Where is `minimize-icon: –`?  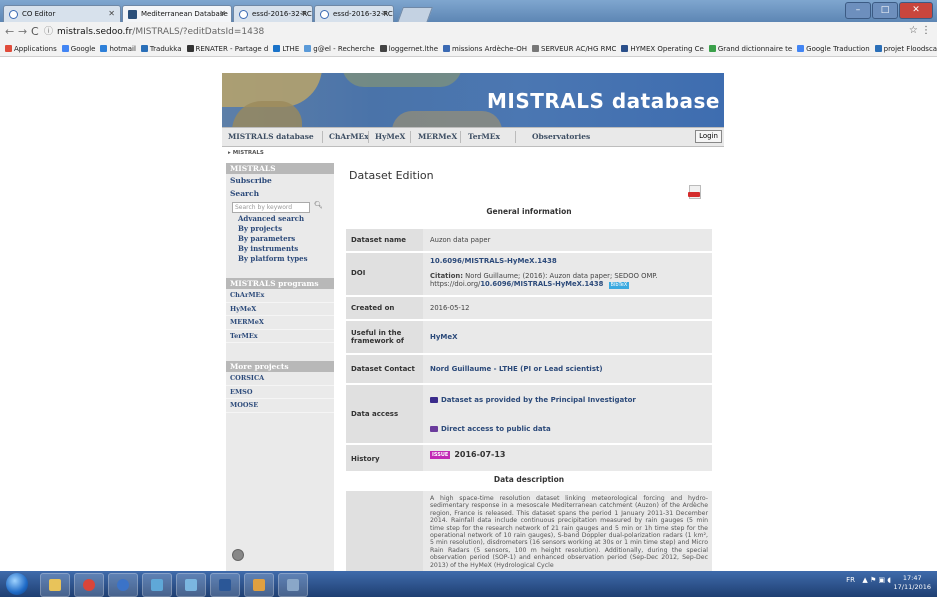
minimize-icon: – is located at coordinates (858, 10).